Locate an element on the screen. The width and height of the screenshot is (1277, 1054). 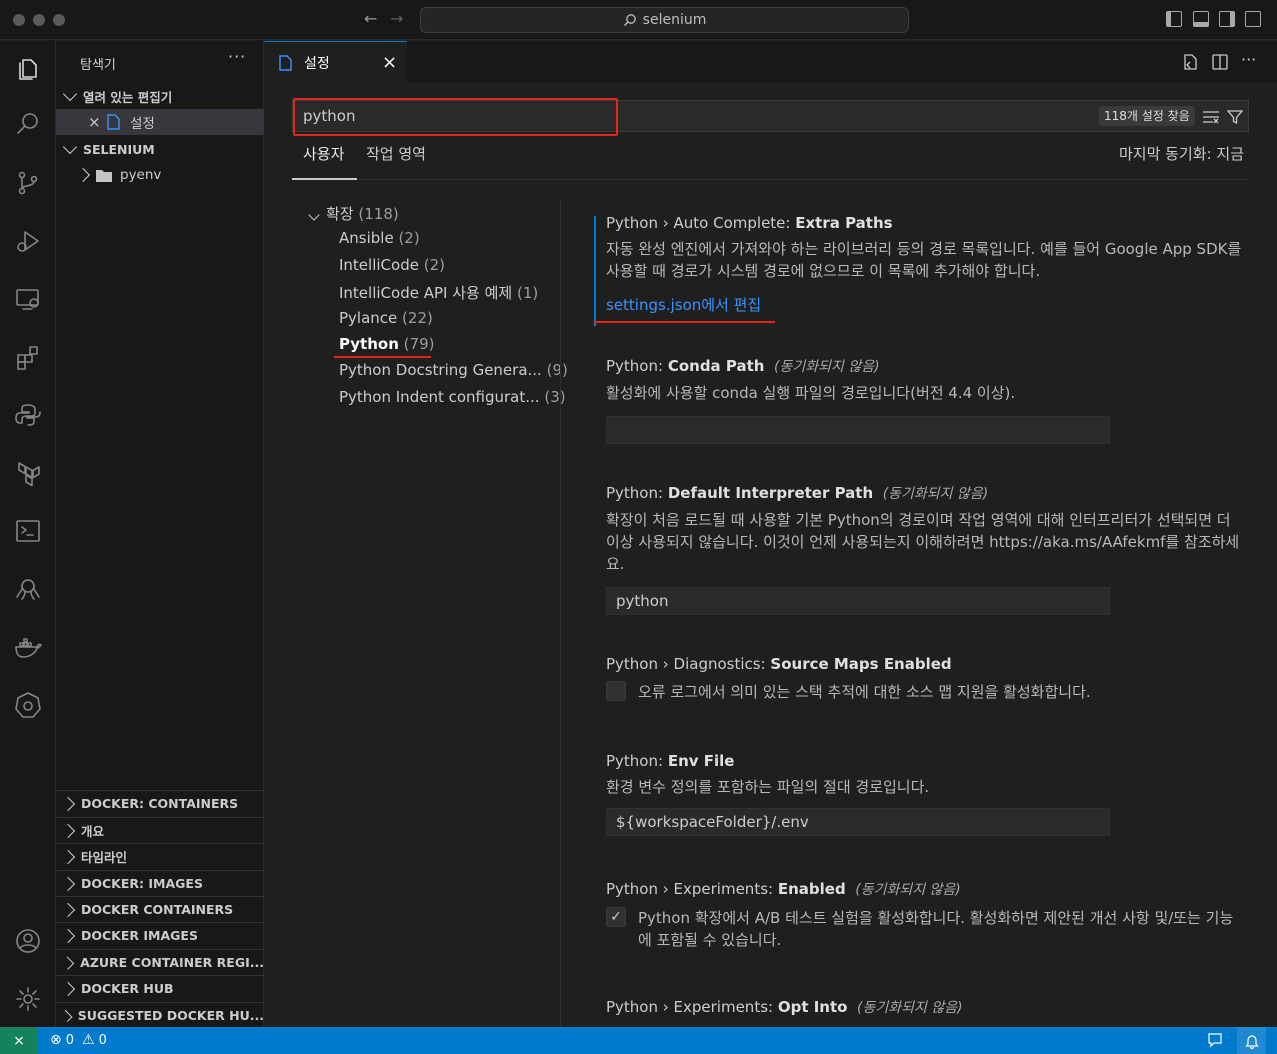
back-arrow-icon: ← is located at coordinates (370, 19).